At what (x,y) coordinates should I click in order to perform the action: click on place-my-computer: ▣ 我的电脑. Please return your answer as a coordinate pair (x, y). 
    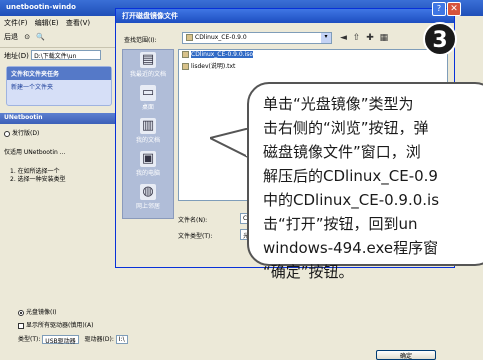
    Looking at the image, I should click on (148, 165).